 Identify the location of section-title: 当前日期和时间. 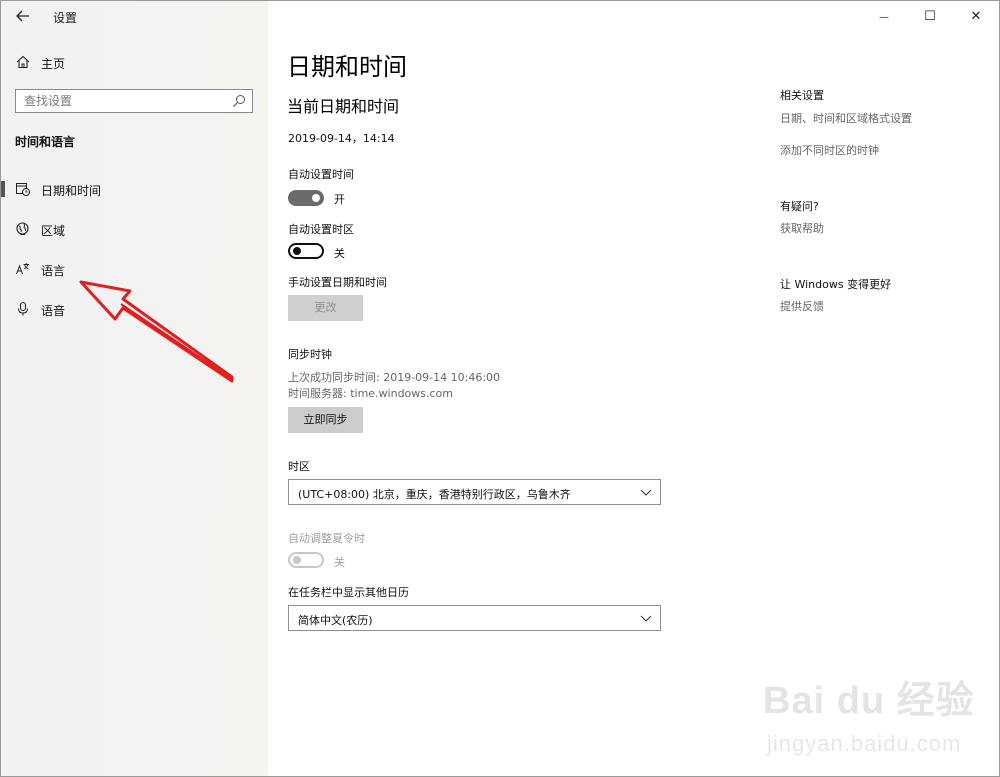
(343, 106).